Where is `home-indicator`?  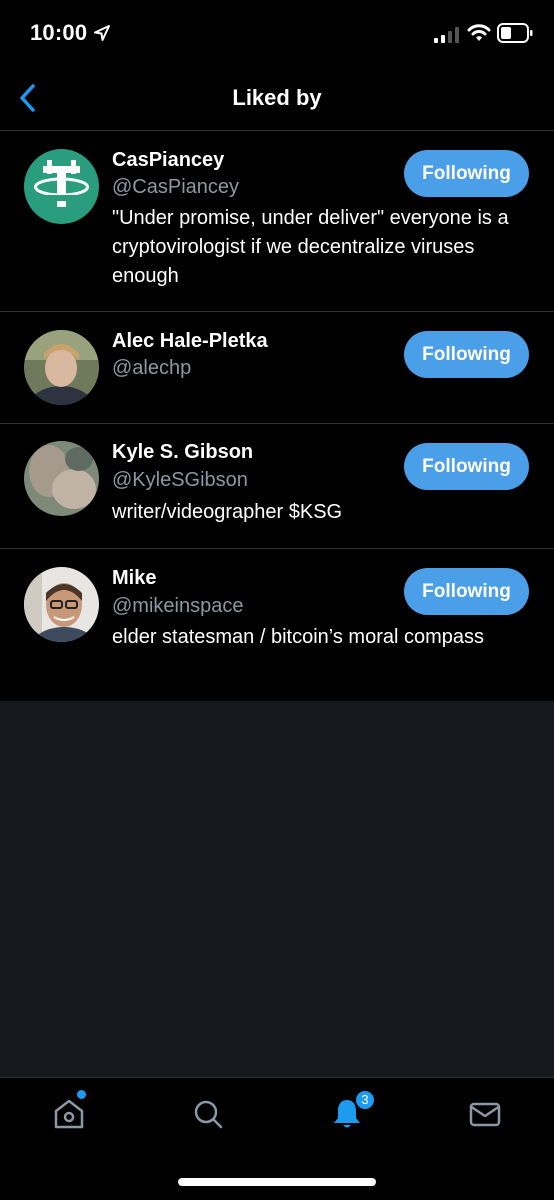 home-indicator is located at coordinates (277, 1182).